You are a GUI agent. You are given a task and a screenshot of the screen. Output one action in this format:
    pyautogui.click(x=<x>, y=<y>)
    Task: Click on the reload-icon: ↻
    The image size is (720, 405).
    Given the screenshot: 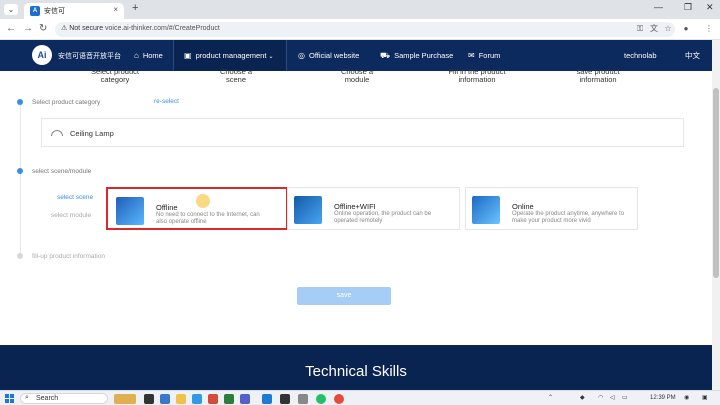 What is the action you would take?
    pyautogui.click(x=43, y=28)
    